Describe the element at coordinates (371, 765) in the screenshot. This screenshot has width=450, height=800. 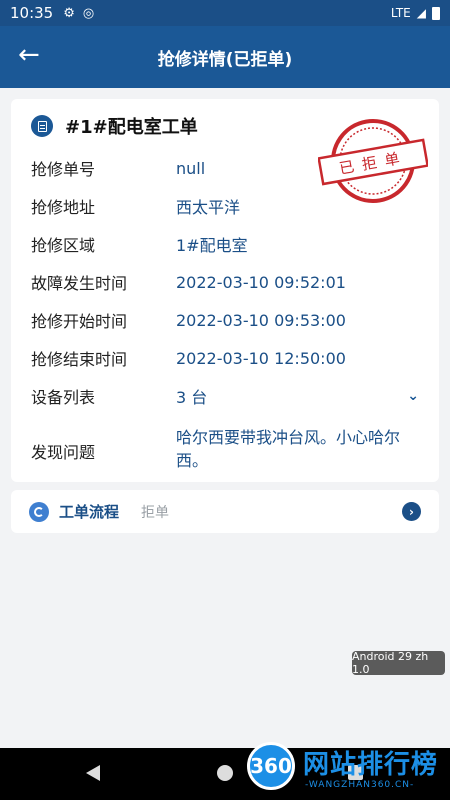
I see `watermark-text: 网站排行榜` at that location.